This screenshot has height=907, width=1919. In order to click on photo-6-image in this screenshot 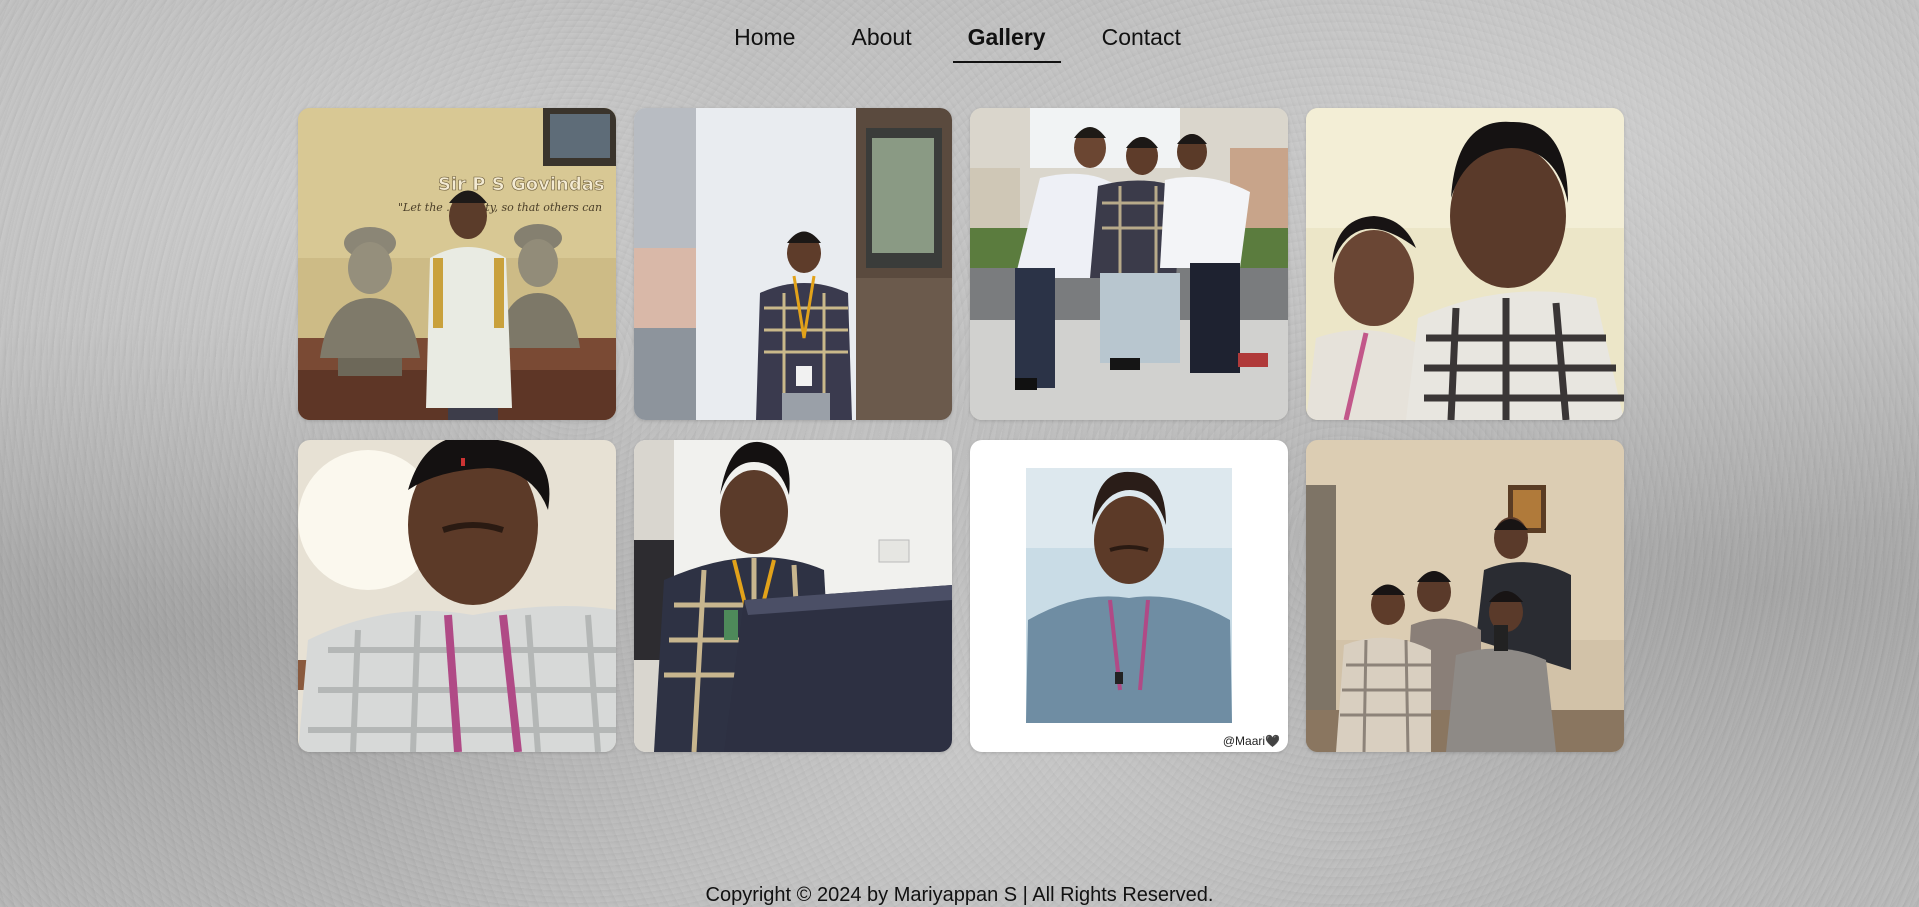, I will do `click(793, 596)`.